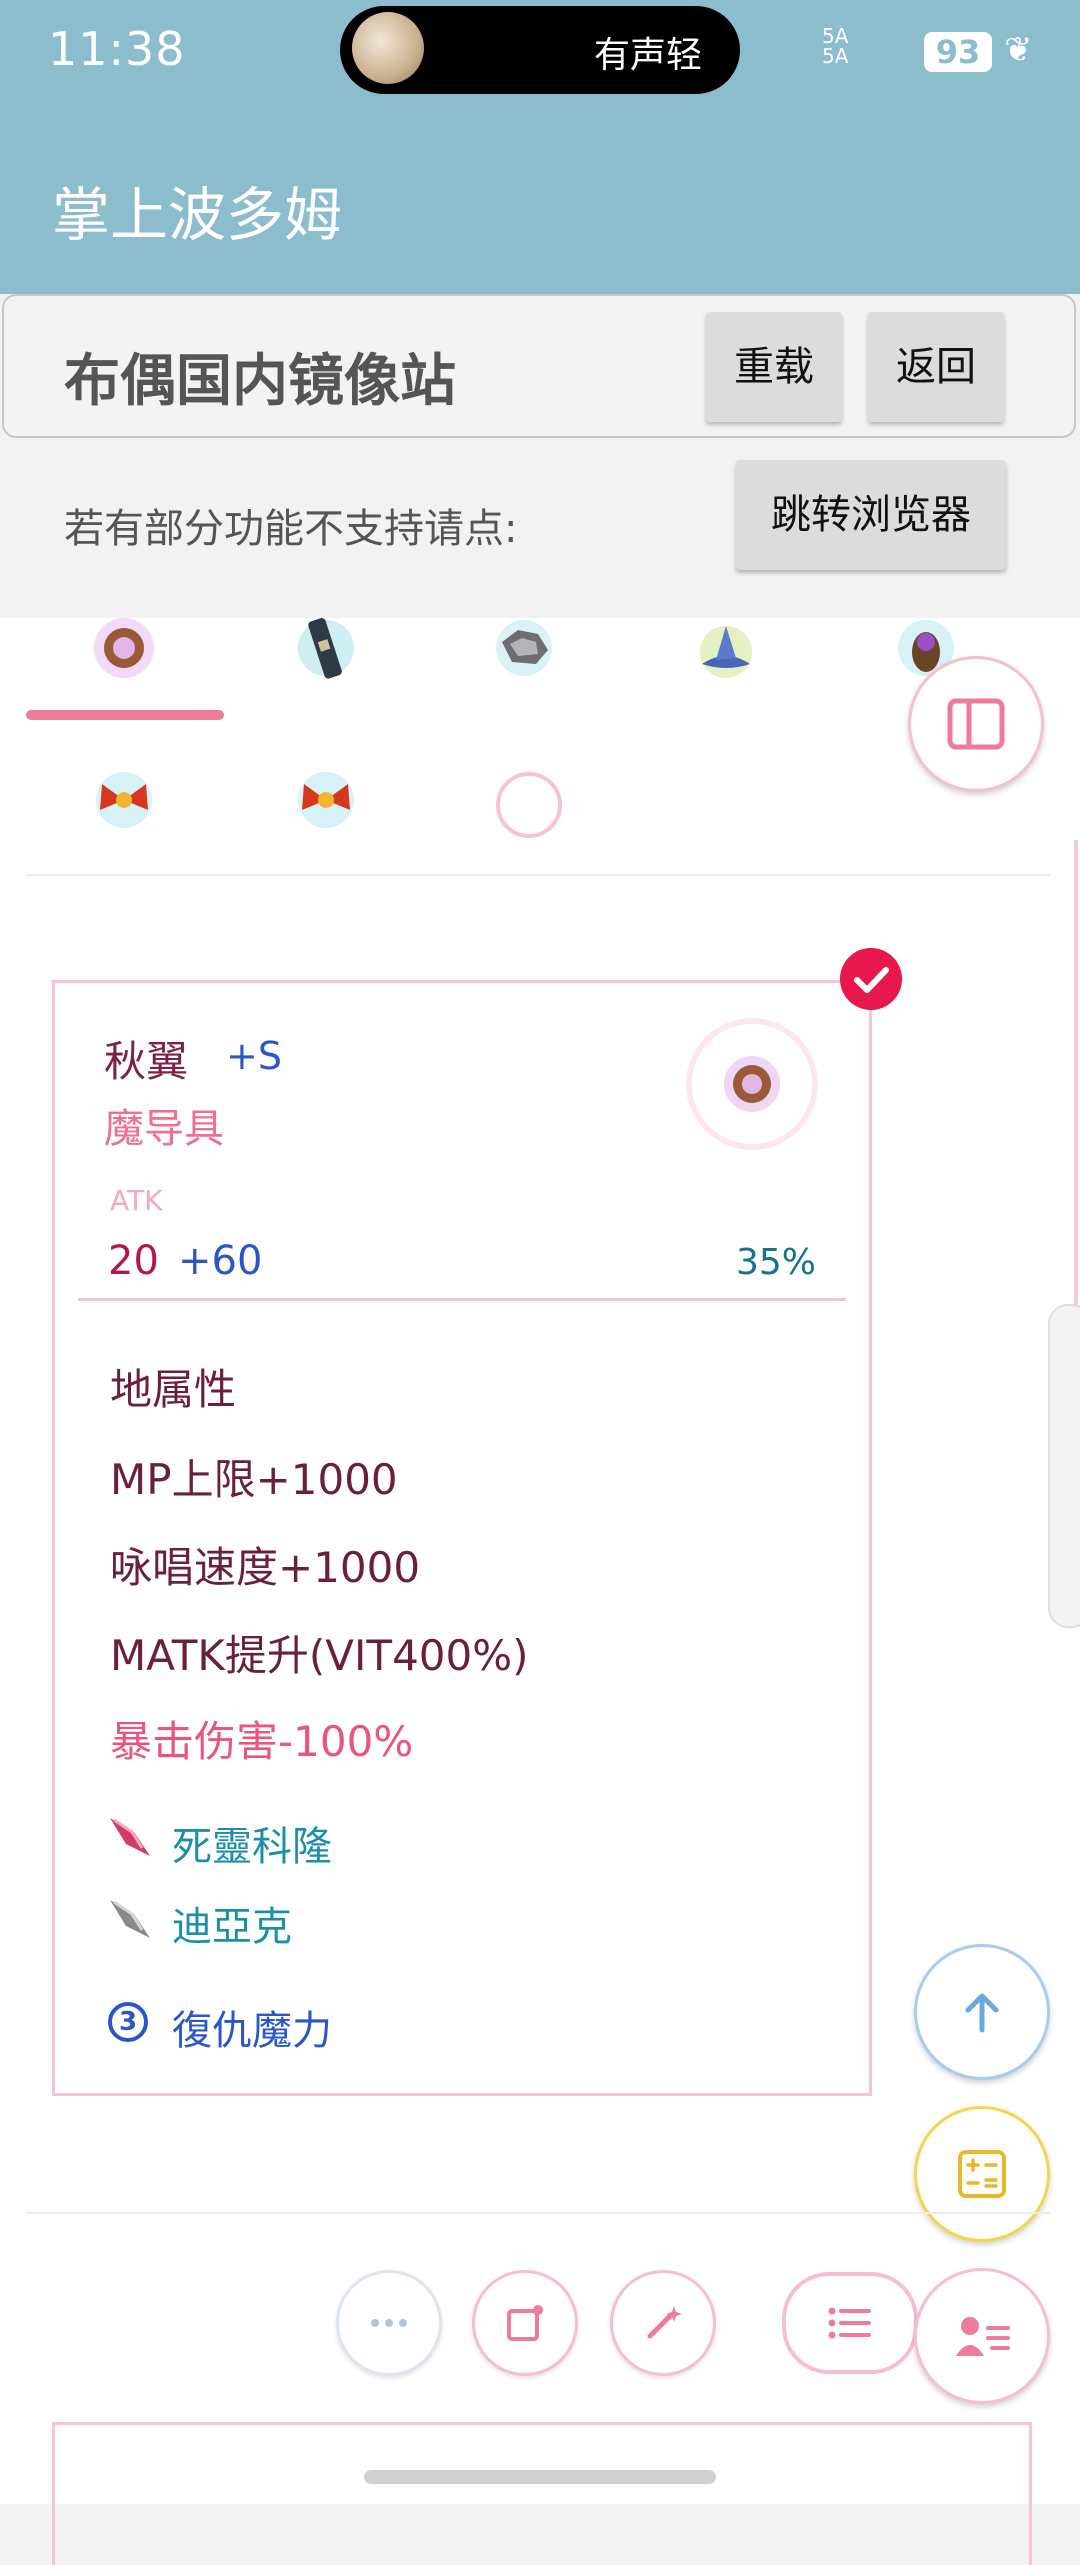  Describe the element at coordinates (1064, 1466) in the screenshot. I see `scrollbar-handle` at that location.